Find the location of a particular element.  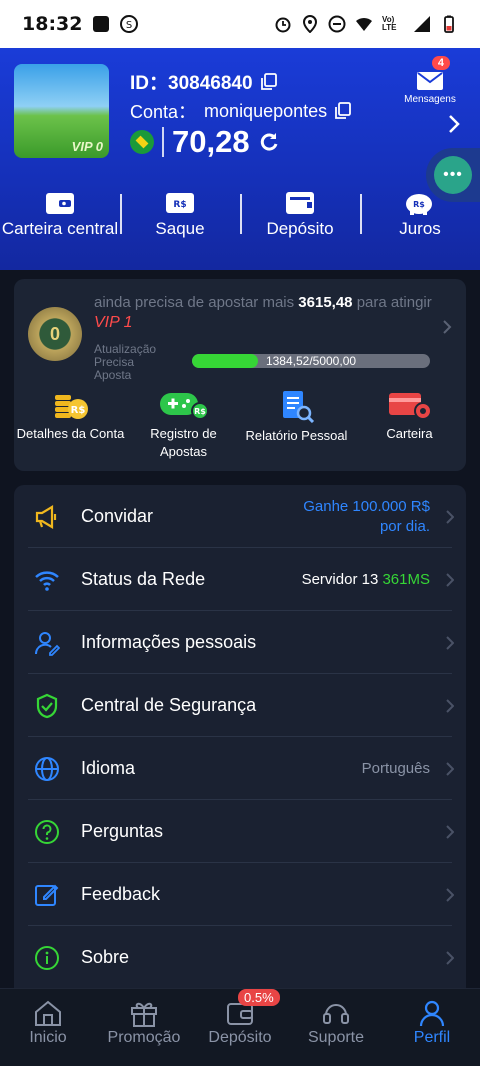

action-carteira: Carteira is located at coordinates (409, 425).